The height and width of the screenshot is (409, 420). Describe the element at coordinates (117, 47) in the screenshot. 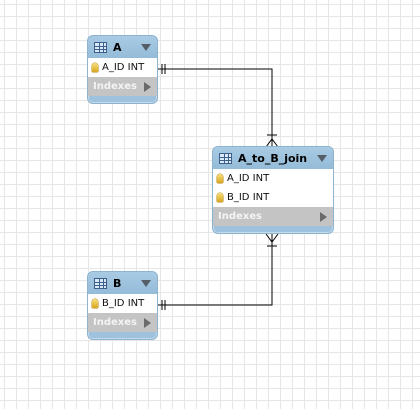

I see `entity-title: A` at that location.